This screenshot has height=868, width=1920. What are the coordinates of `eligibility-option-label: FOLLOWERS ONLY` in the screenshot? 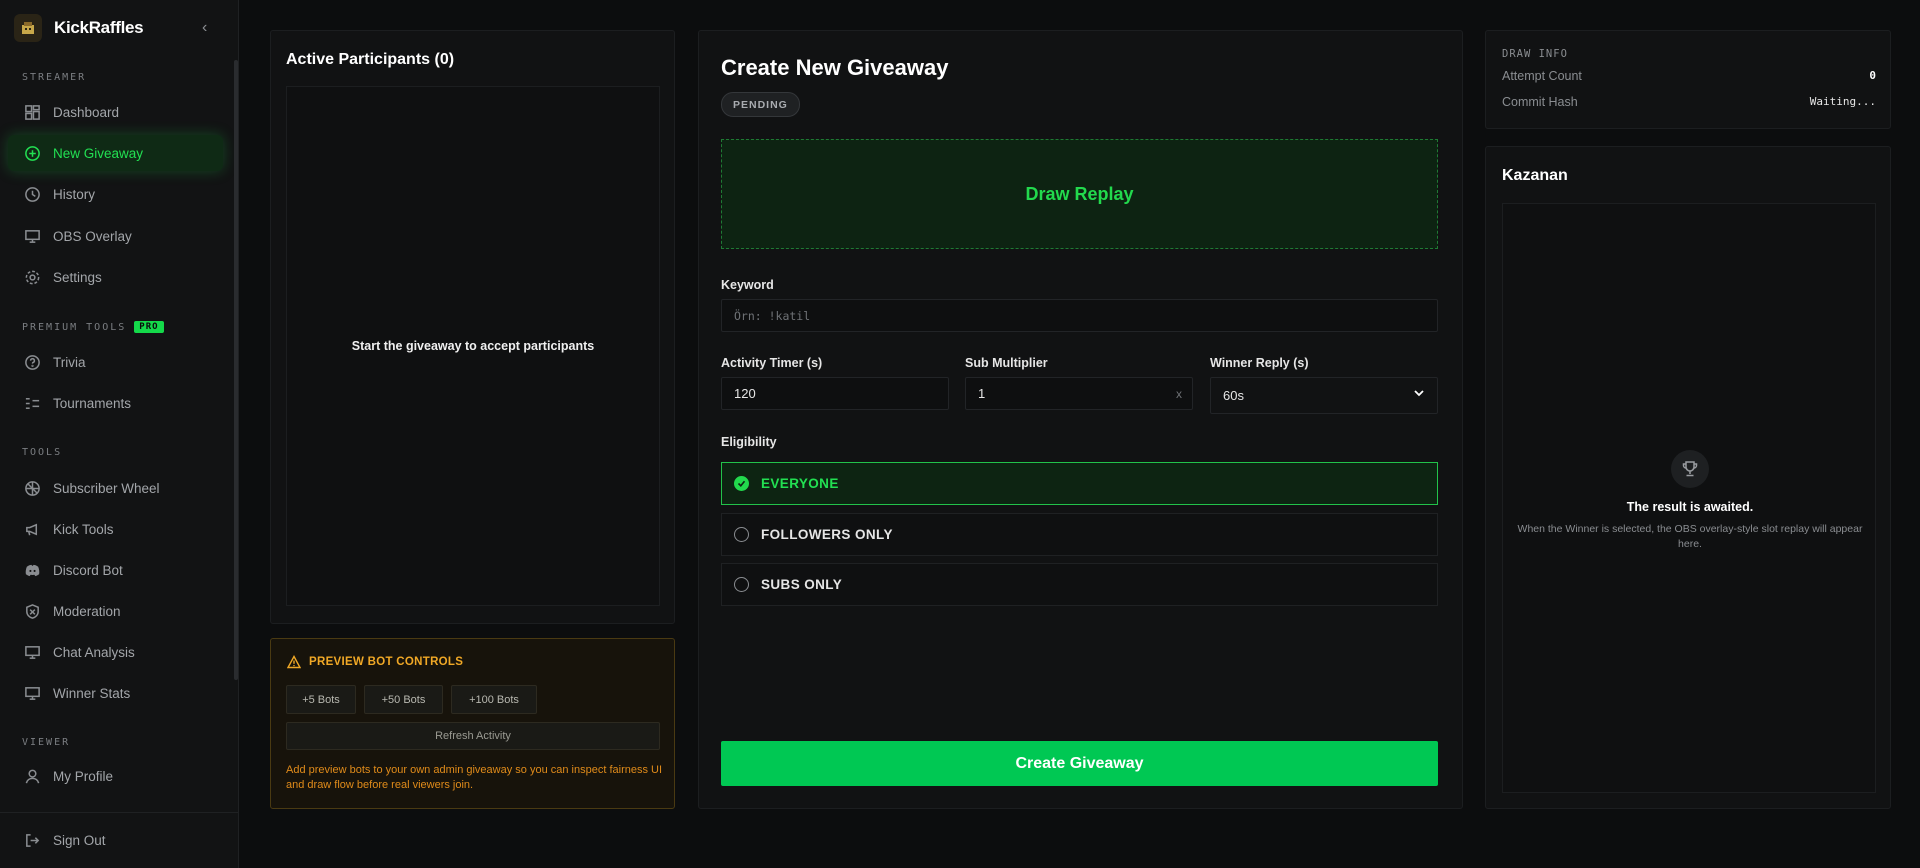 It's located at (827, 534).